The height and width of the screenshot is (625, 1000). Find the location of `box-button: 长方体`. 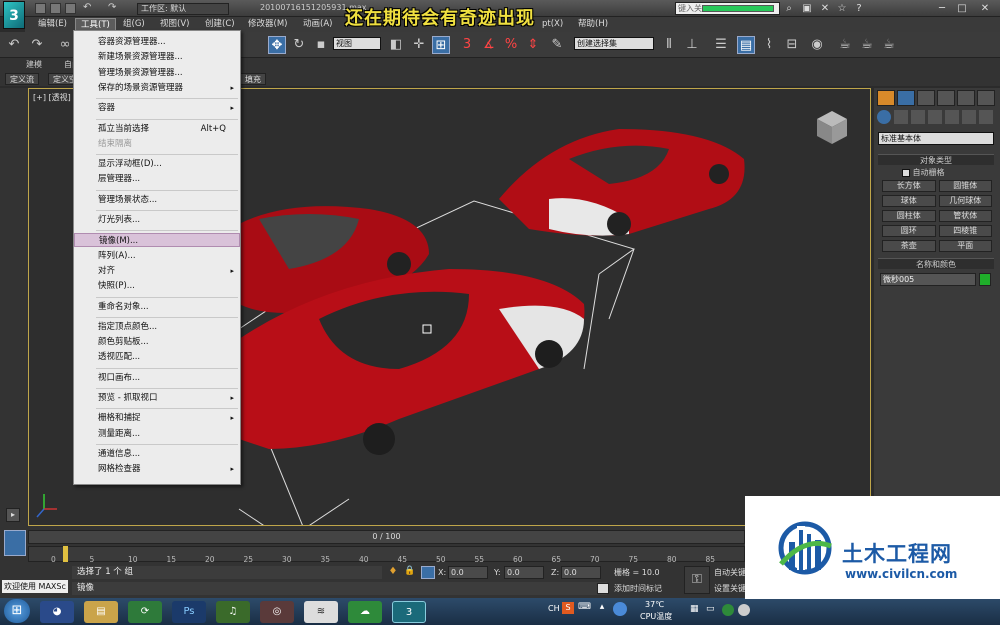

box-button: 长方体 is located at coordinates (909, 186).